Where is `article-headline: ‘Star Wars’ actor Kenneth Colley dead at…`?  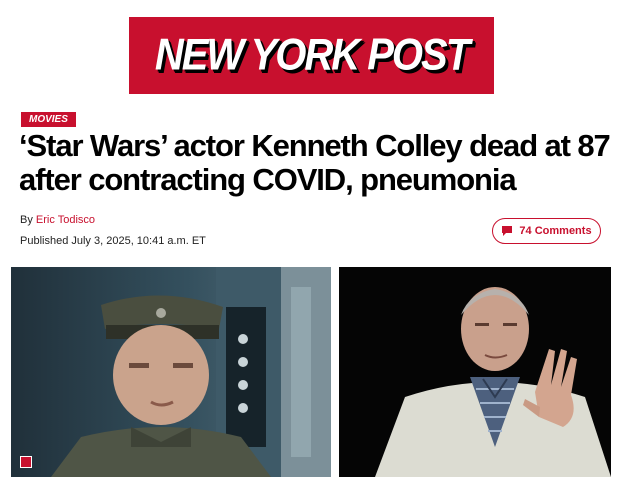
article-headline: ‘Star Wars’ actor Kenneth Colley dead at… is located at coordinates (315, 162).